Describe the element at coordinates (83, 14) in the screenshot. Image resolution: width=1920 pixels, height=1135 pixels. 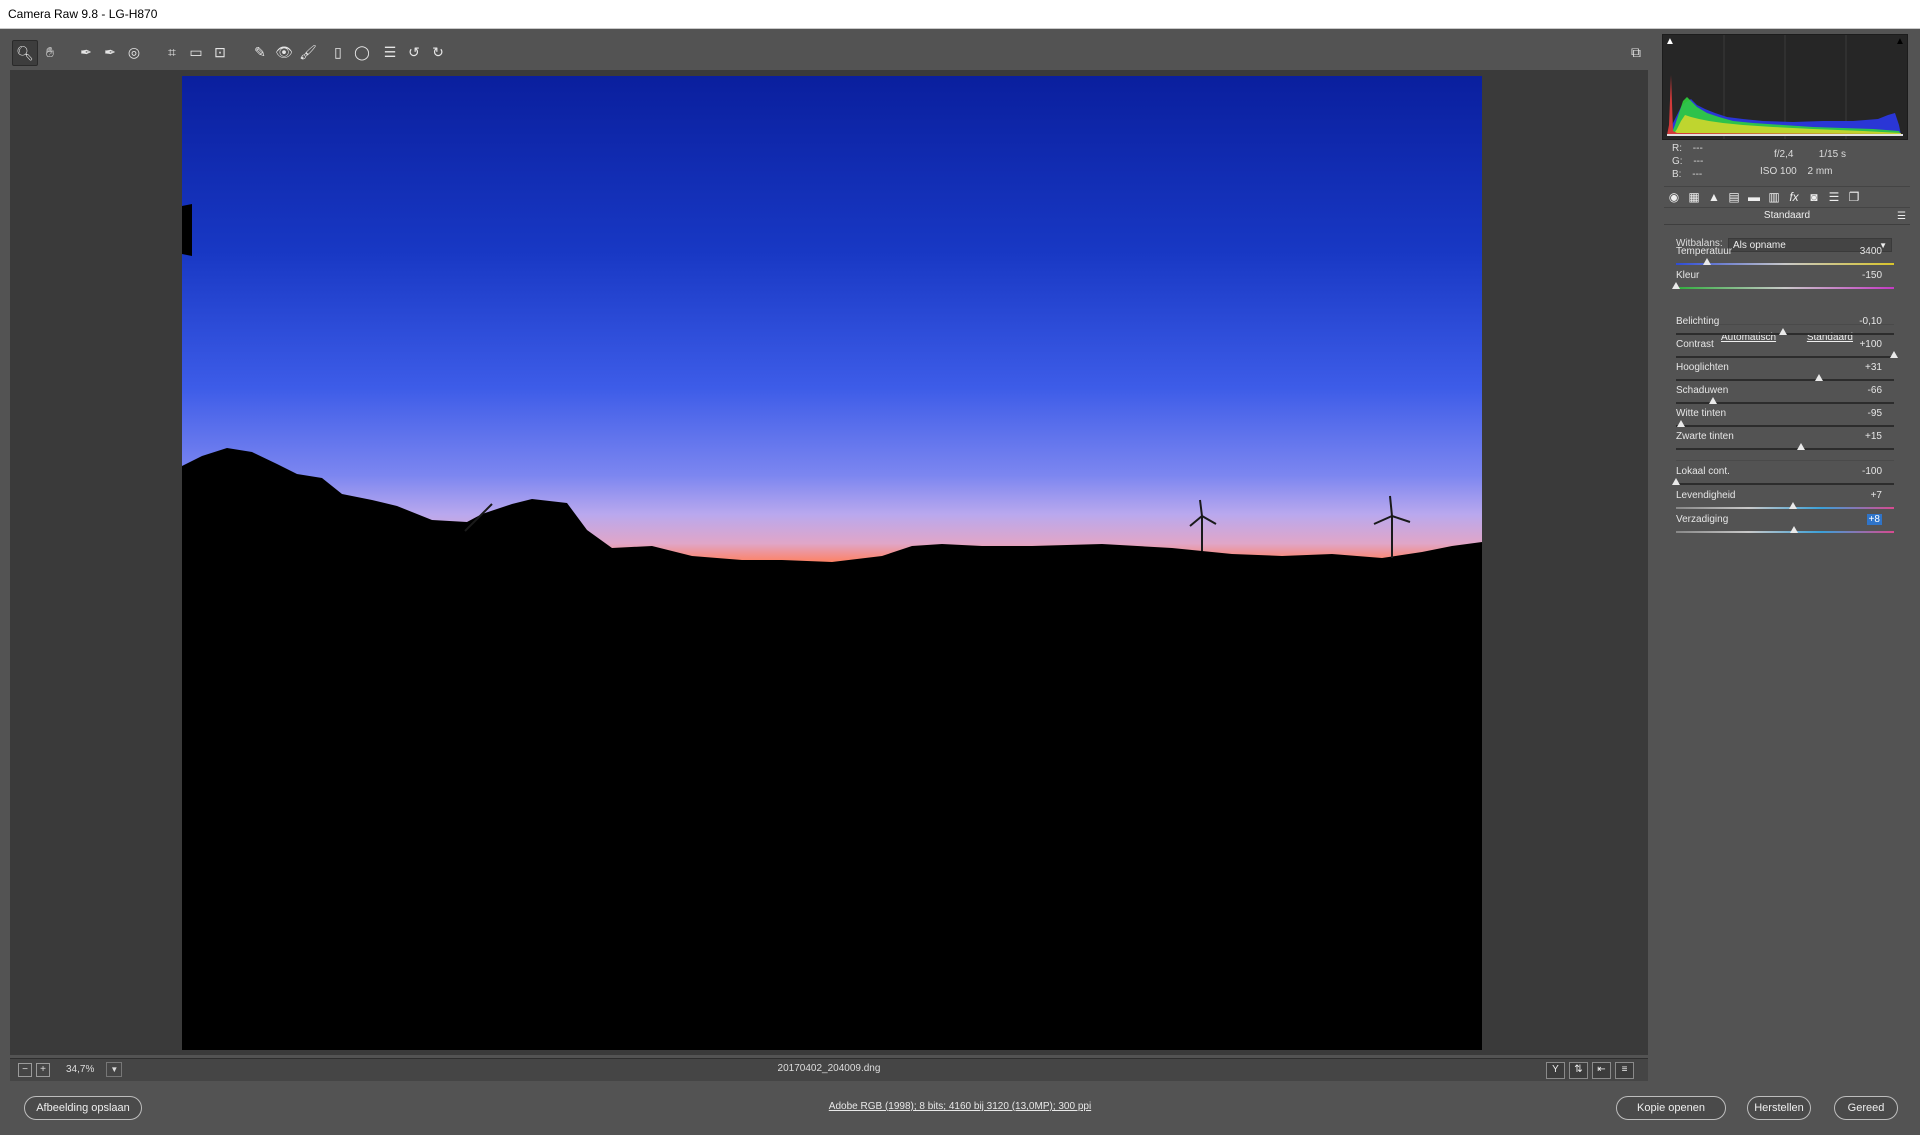
I see `window-title: Camera Raw 9.8 - LG-H870` at that location.